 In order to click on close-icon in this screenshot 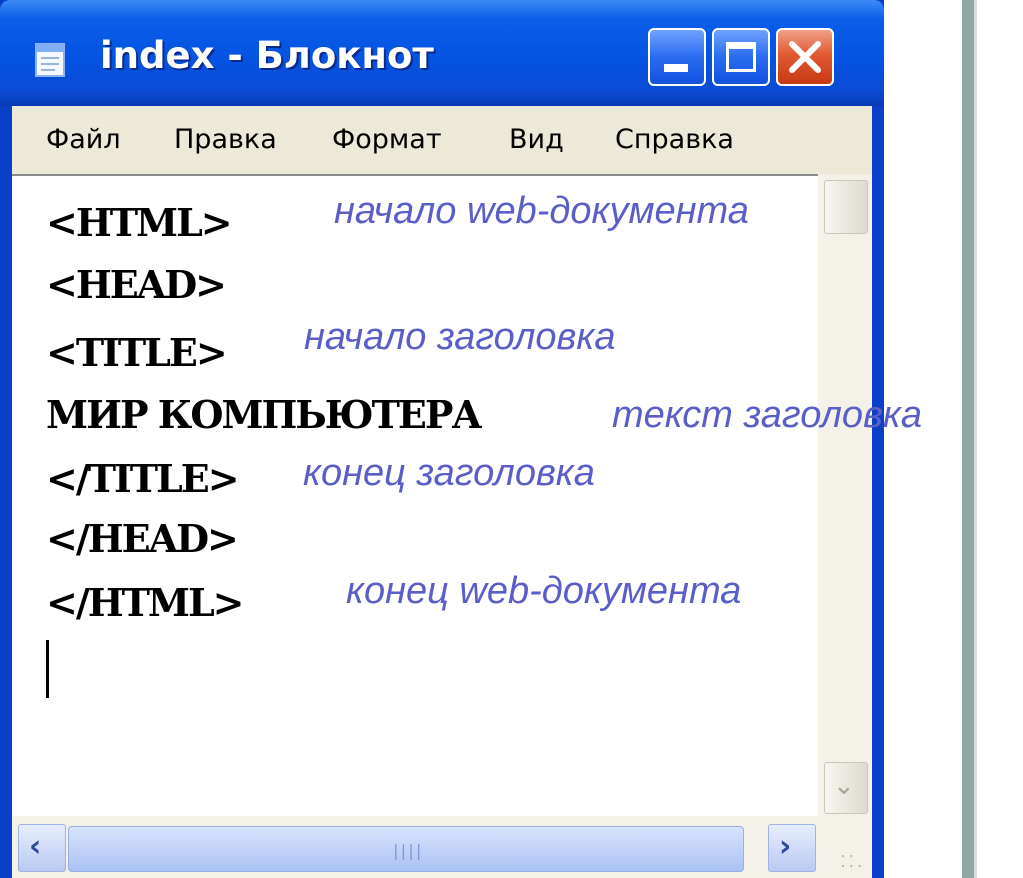, I will do `click(805, 57)`.